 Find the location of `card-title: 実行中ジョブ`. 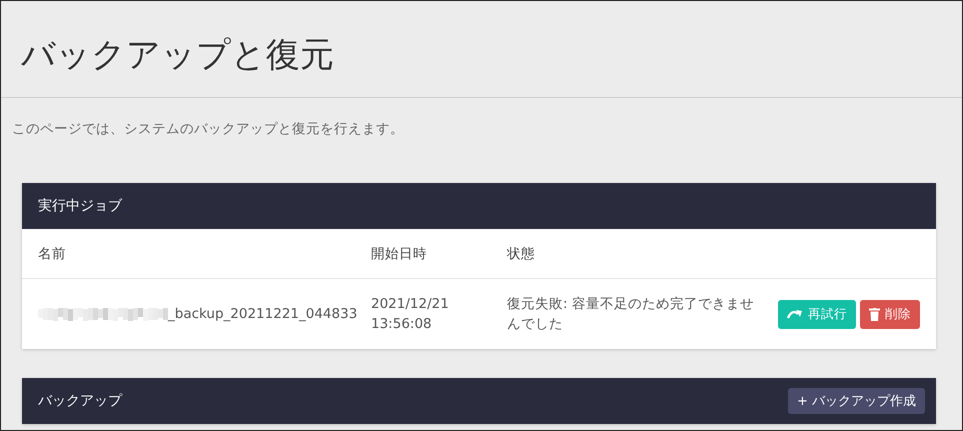

card-title: 実行中ジョブ is located at coordinates (80, 206).